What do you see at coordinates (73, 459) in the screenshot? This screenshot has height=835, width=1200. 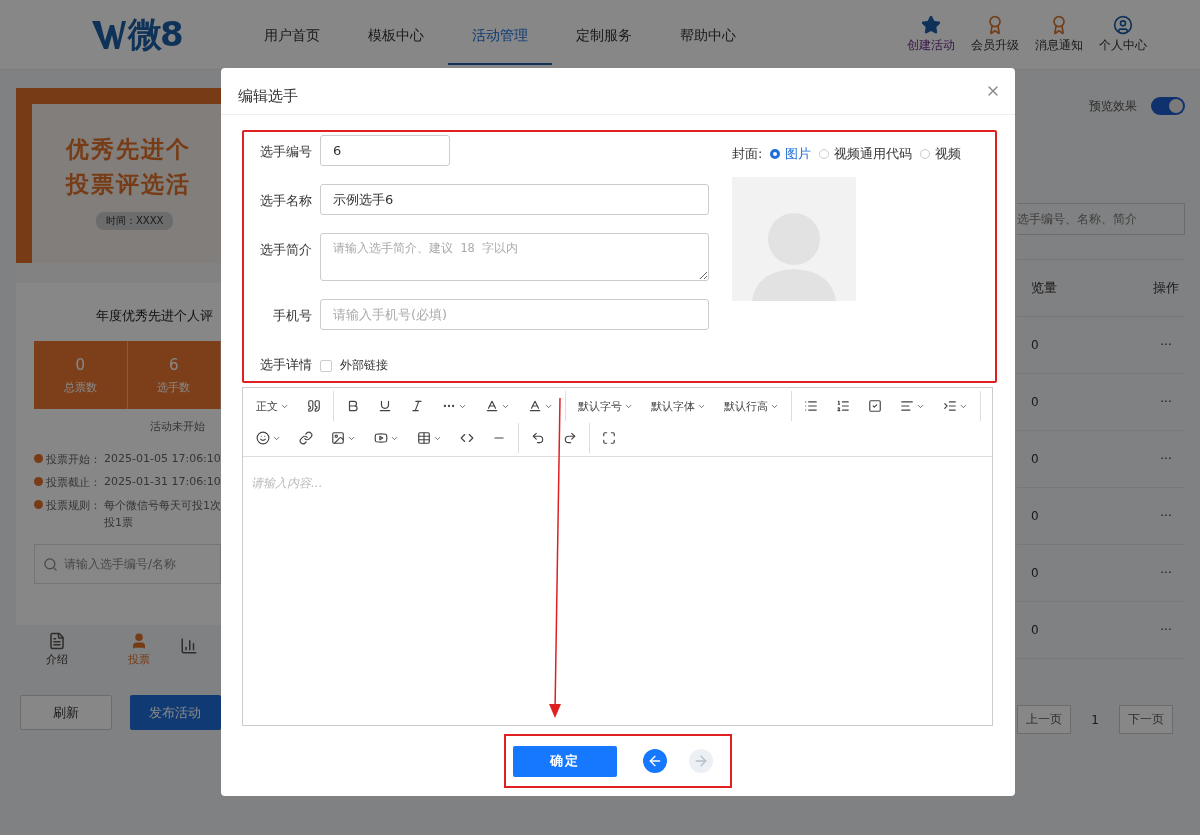 I see `info-label: 投票开始：` at bounding box center [73, 459].